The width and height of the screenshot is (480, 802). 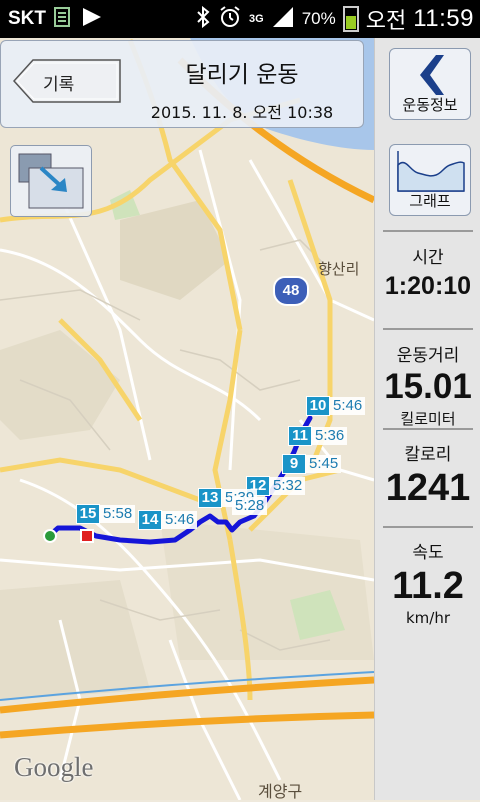 I want to click on split-km: 10, so click(x=318, y=406).